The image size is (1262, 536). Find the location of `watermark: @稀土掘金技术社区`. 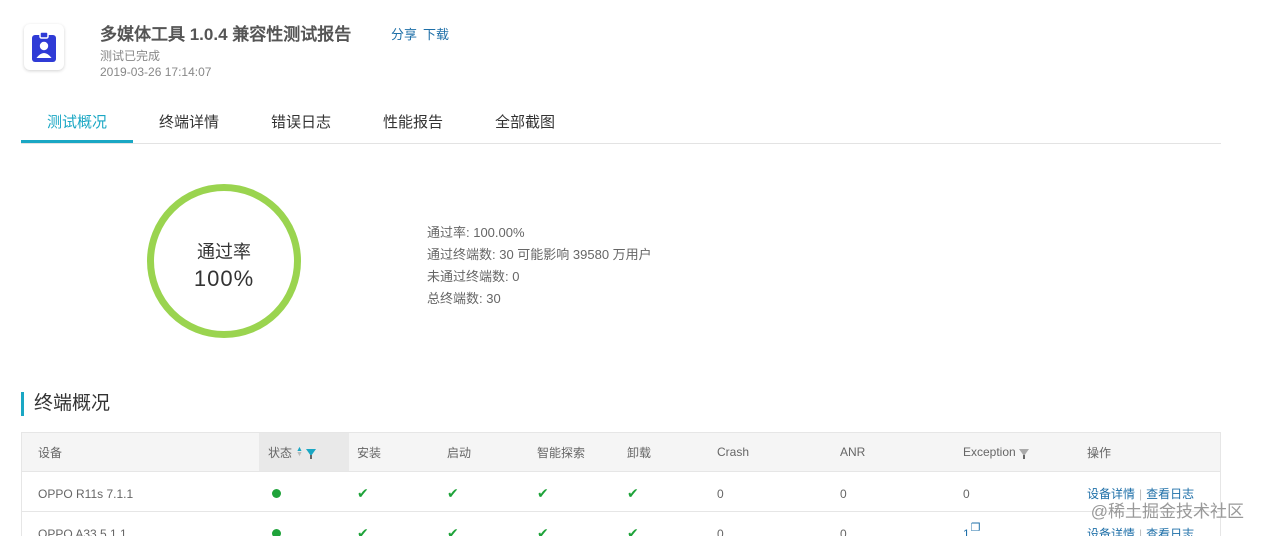

watermark: @稀土掘金技术社区 is located at coordinates (1167, 511).